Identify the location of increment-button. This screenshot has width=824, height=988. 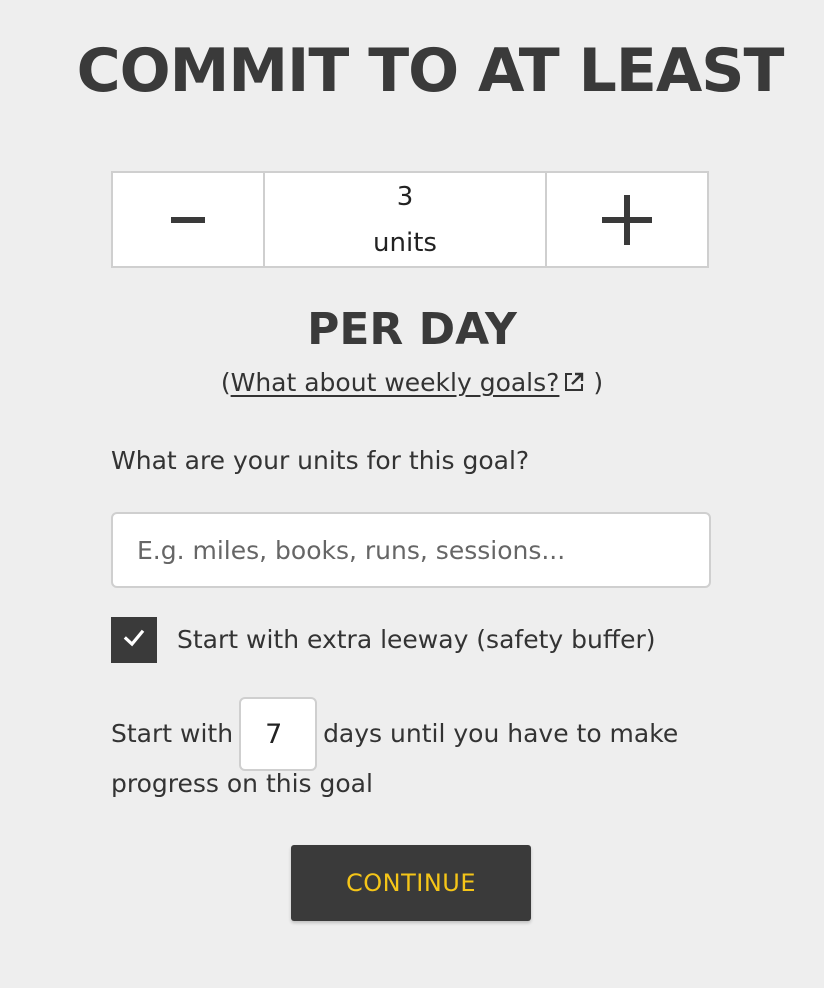
(626, 219).